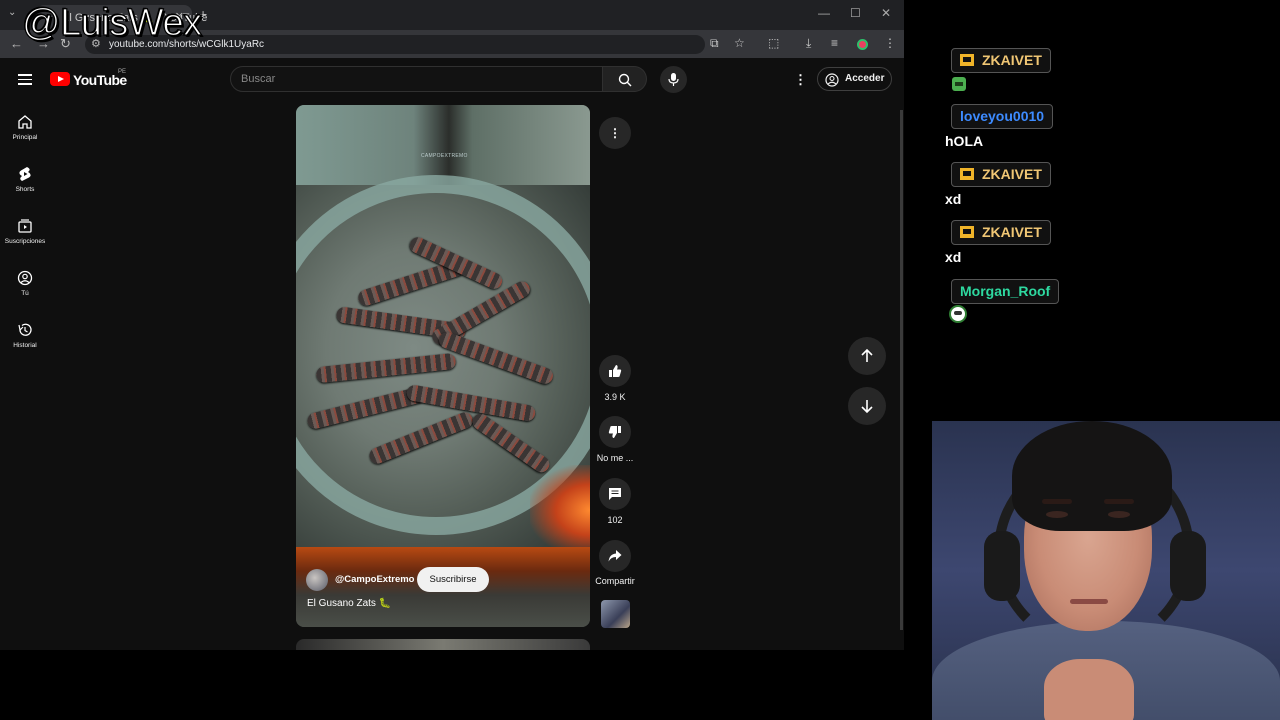  I want to click on arrow-up-icon, so click(867, 355).